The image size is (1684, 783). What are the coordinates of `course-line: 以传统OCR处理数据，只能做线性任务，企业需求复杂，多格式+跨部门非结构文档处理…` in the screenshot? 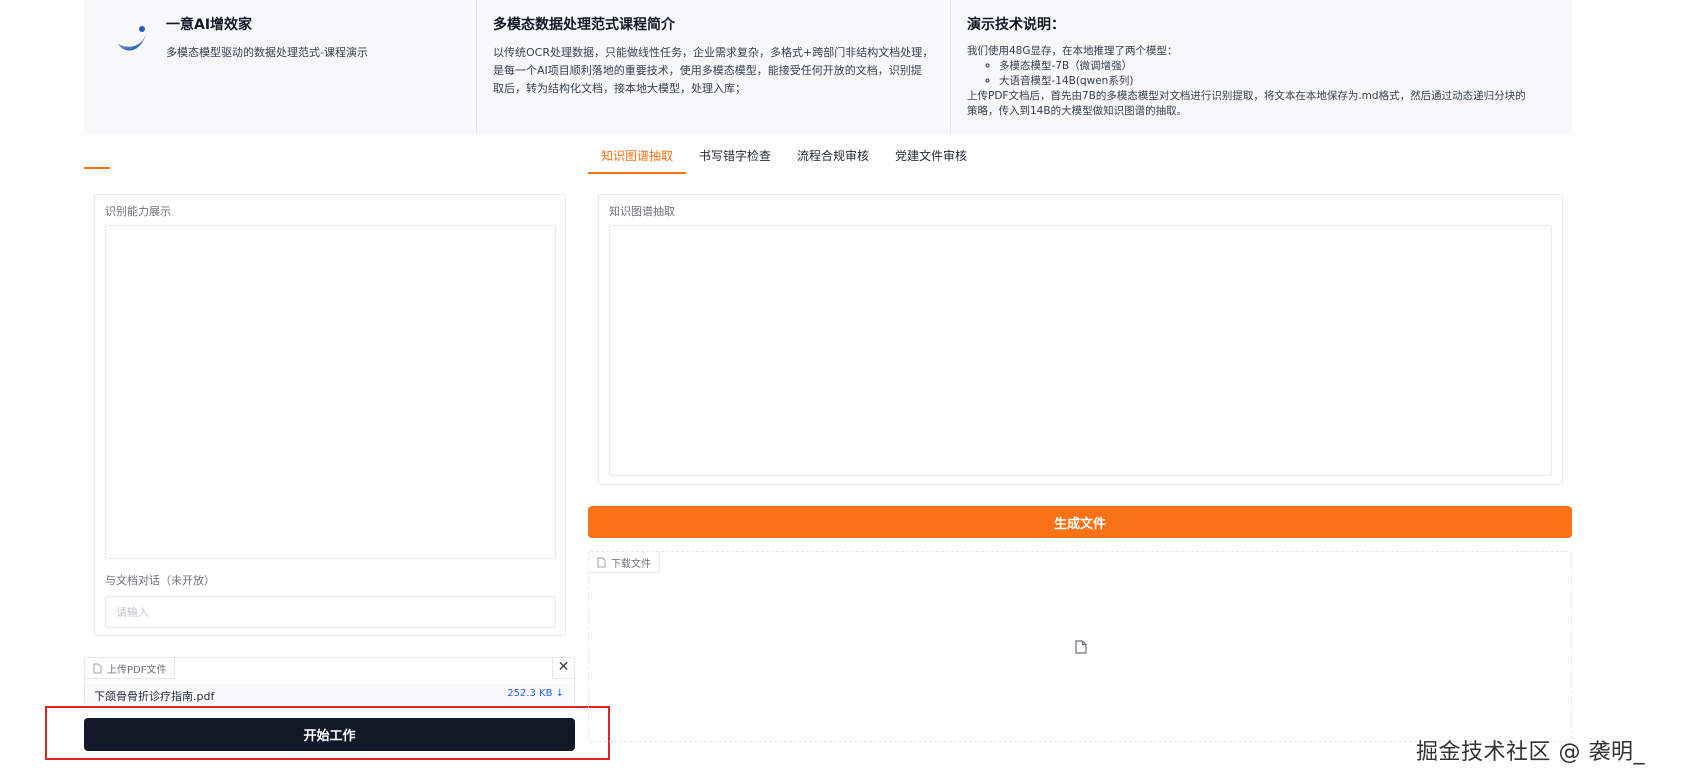 It's located at (713, 52).